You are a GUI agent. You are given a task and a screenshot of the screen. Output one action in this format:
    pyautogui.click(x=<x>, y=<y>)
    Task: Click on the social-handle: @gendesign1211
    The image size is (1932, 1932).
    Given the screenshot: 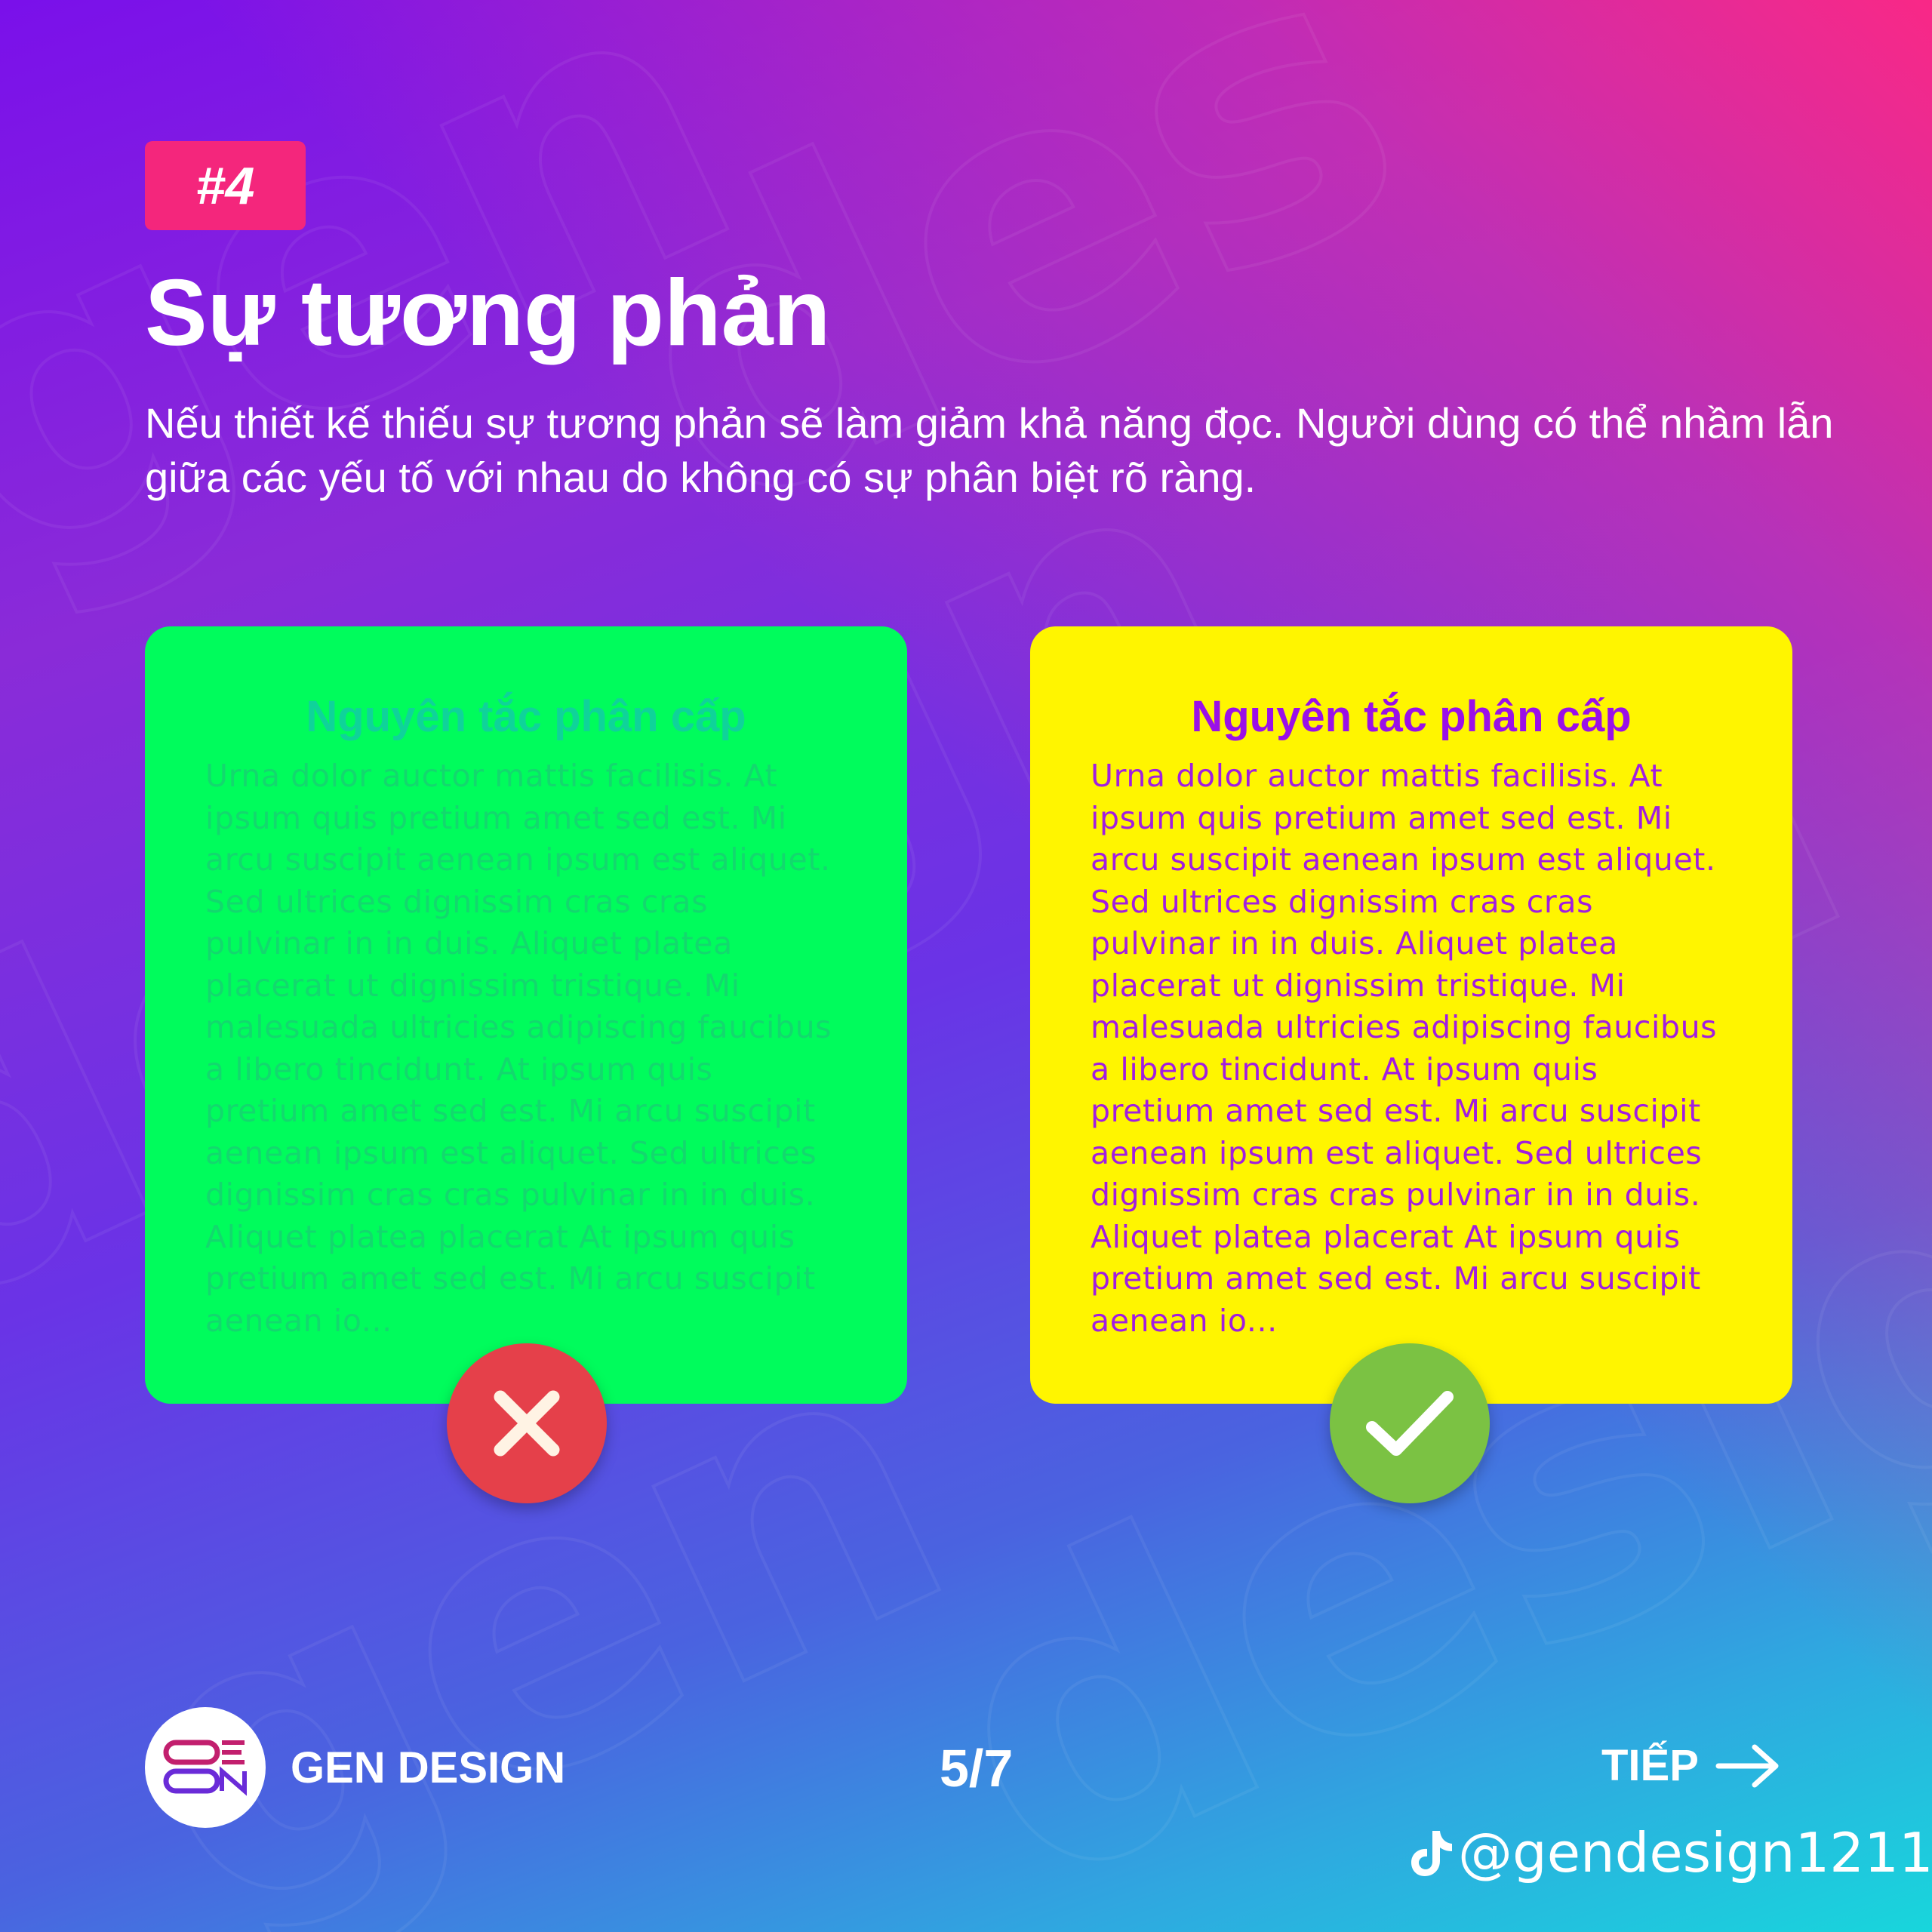 What is the action you would take?
    pyautogui.click(x=1671, y=1853)
    